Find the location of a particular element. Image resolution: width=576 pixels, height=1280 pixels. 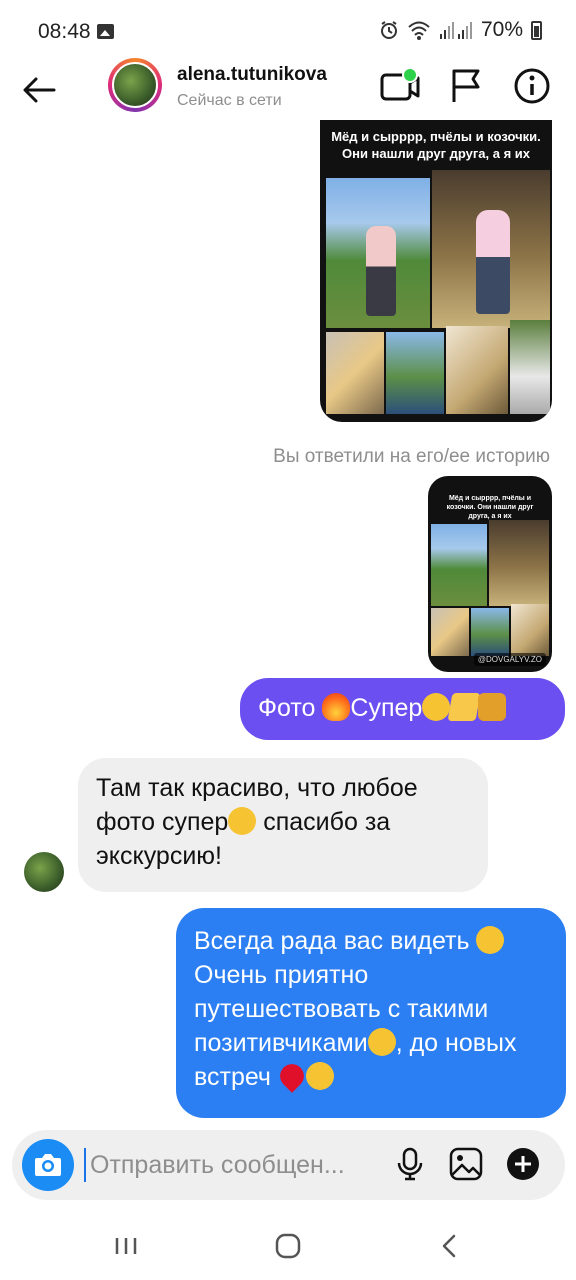

battery-icon is located at coordinates (536, 30).